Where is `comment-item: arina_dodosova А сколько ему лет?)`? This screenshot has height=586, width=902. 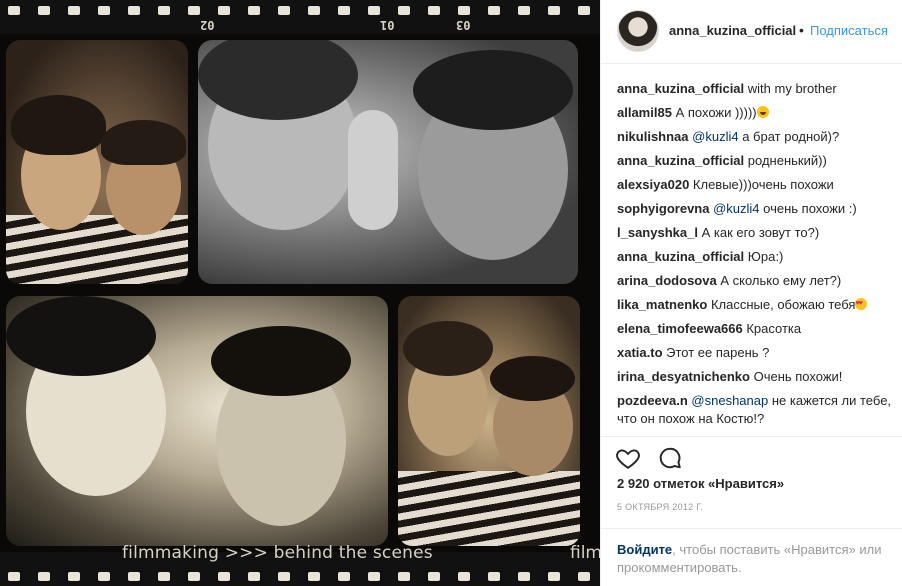 comment-item: arina_dodosova А сколько ему лет?) is located at coordinates (756, 281).